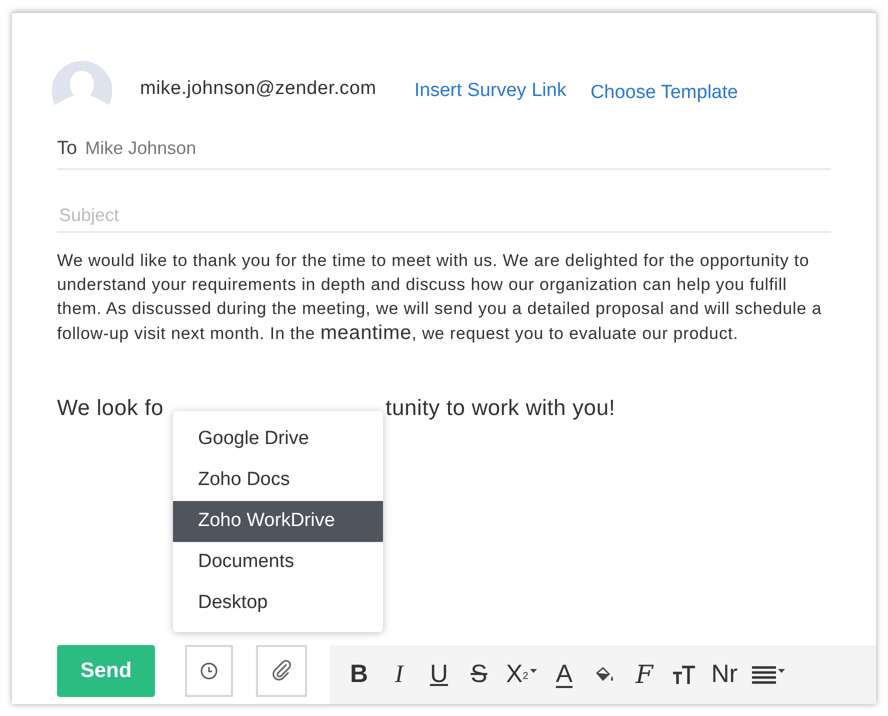  Describe the element at coordinates (399, 674) in the screenshot. I see `italic-button: I` at that location.